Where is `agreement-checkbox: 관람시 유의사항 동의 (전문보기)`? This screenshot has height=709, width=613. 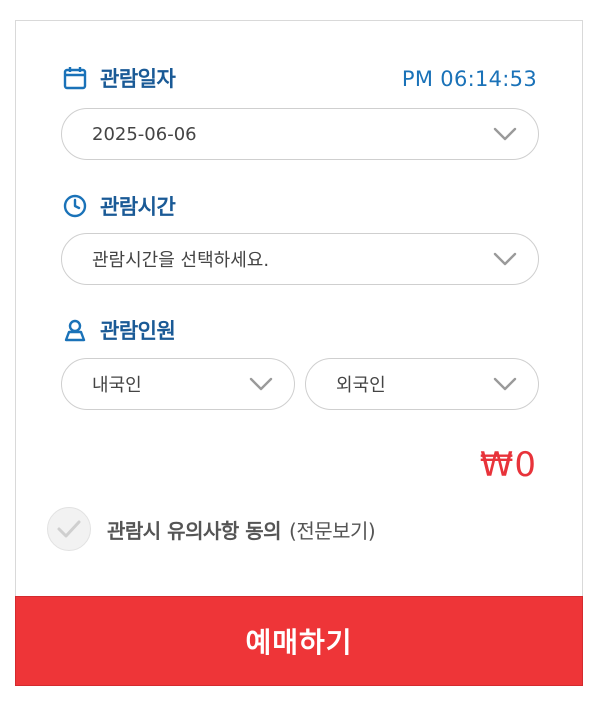 agreement-checkbox: 관람시 유의사항 동의 (전문보기) is located at coordinates (211, 529).